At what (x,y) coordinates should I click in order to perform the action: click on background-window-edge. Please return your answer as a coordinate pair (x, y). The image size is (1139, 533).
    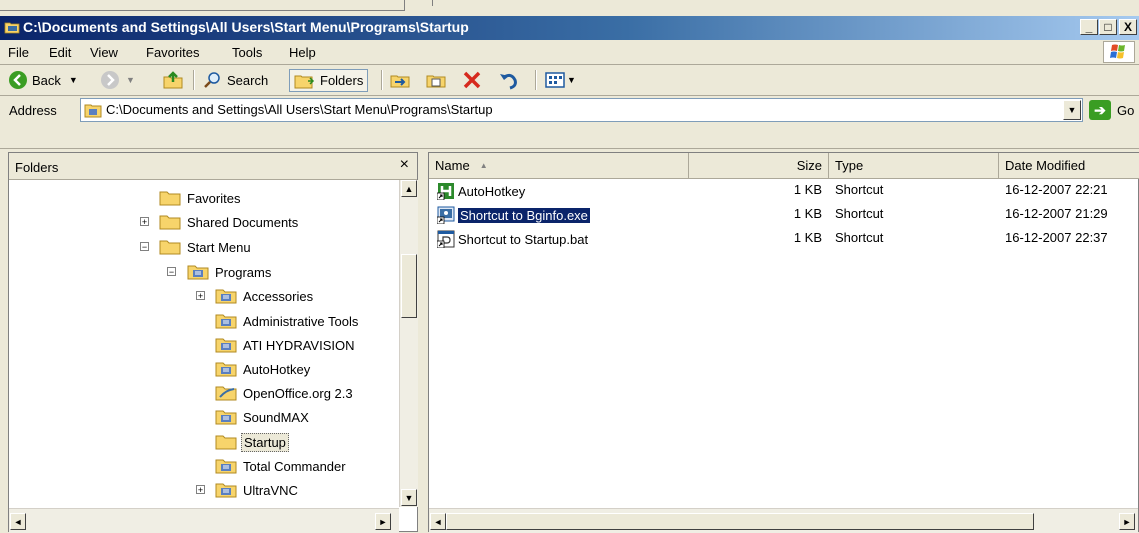
    Looking at the image, I should click on (569, 8).